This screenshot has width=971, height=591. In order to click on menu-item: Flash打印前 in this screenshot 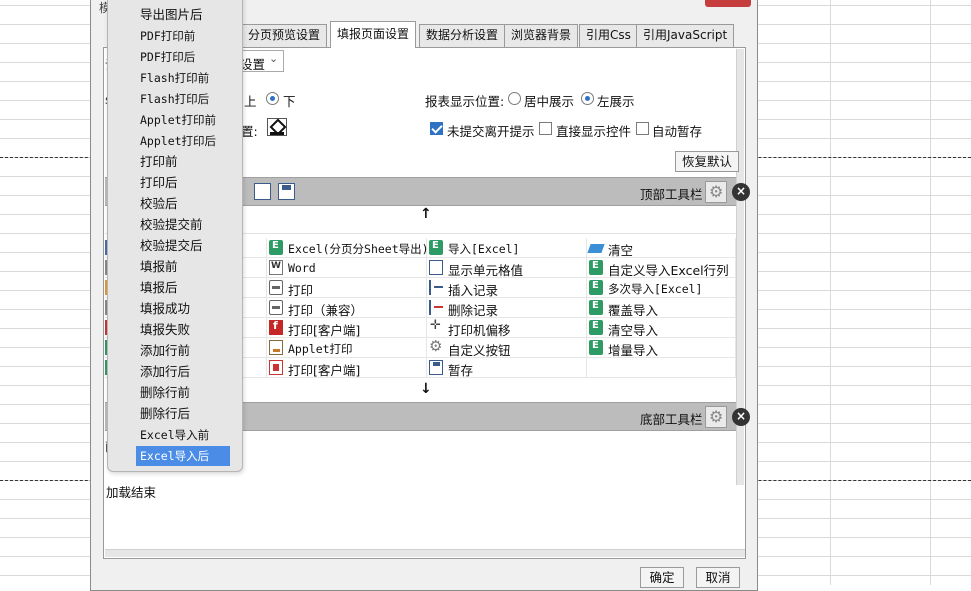, I will do `click(174, 78)`.